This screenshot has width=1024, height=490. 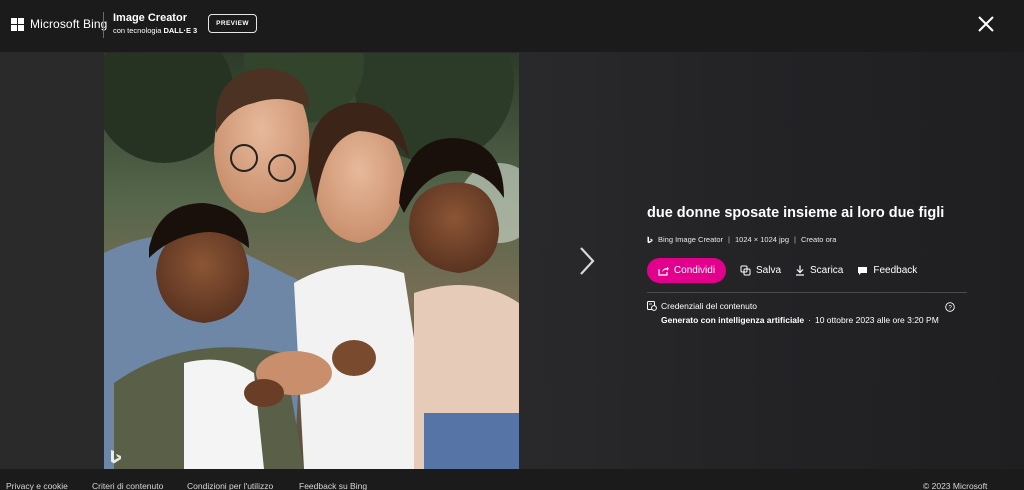 I want to click on microsoft-bing-logo: Microsoft Bing, so click(x=59, y=24).